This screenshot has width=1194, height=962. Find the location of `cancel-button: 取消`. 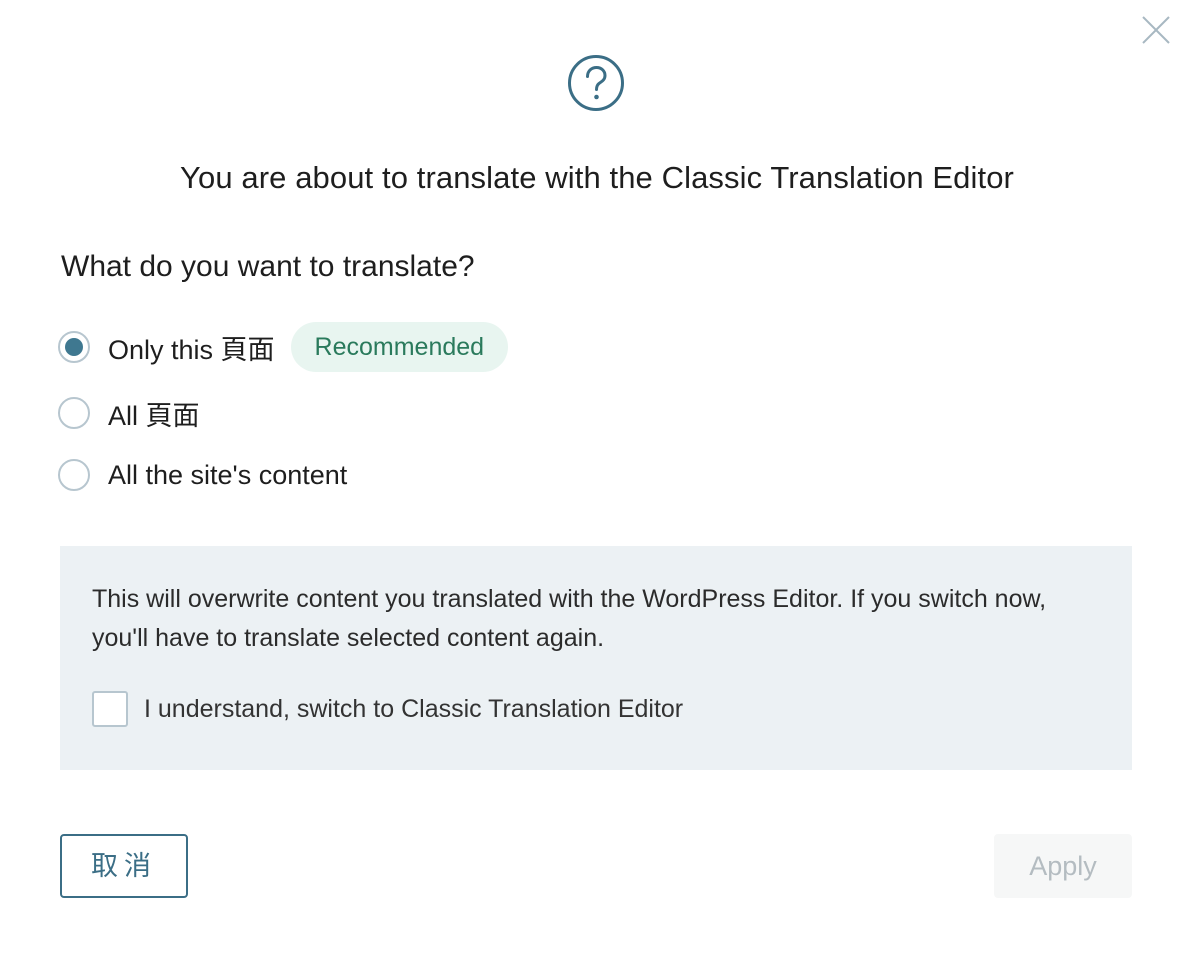

cancel-button: 取消 is located at coordinates (124, 866).